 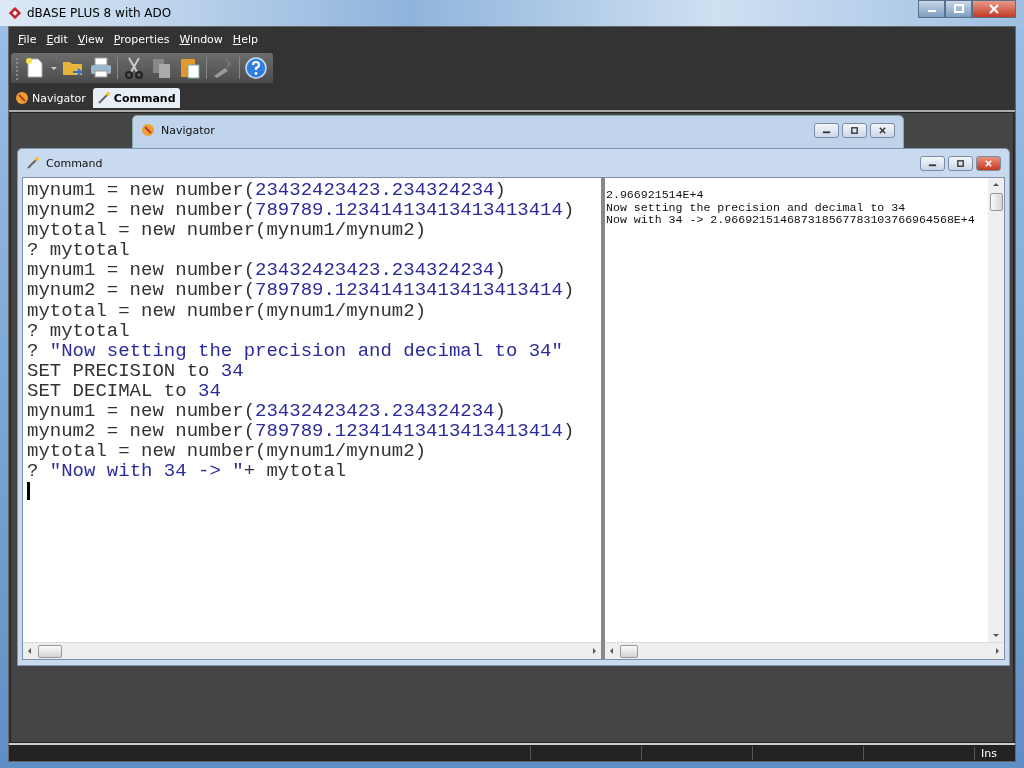 What do you see at coordinates (27, 42) in the screenshot?
I see `menu-item: File` at bounding box center [27, 42].